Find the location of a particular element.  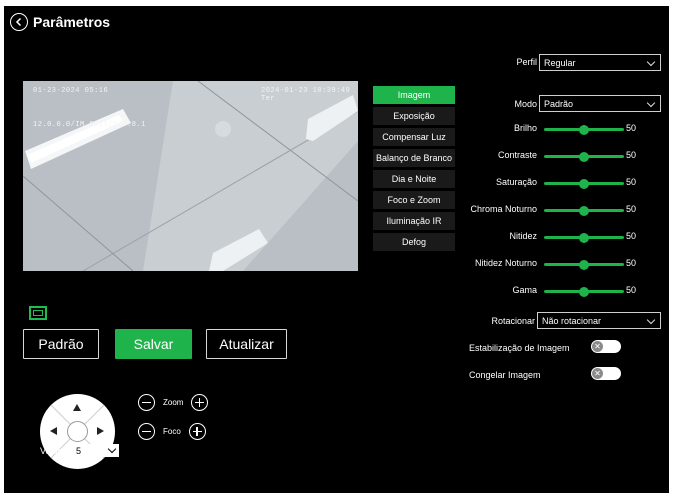

fullscreen-icon is located at coordinates (38, 313).